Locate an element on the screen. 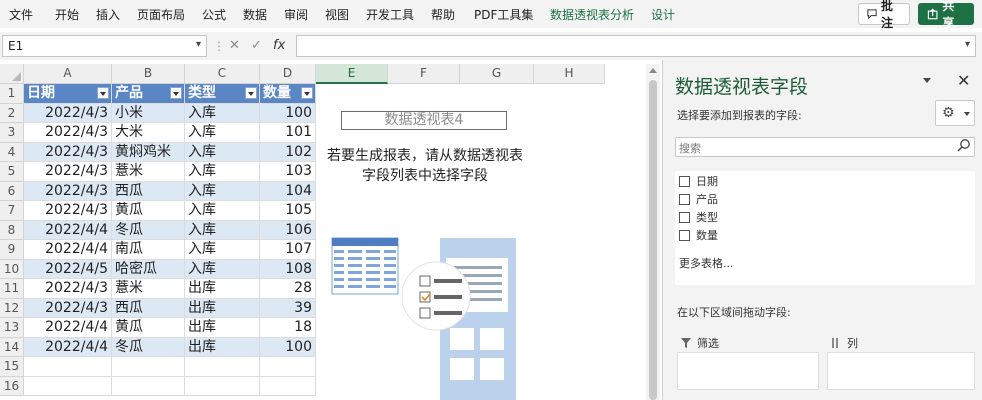 The width and height of the screenshot is (982, 400). table-cell: 104 is located at coordinates (288, 191).